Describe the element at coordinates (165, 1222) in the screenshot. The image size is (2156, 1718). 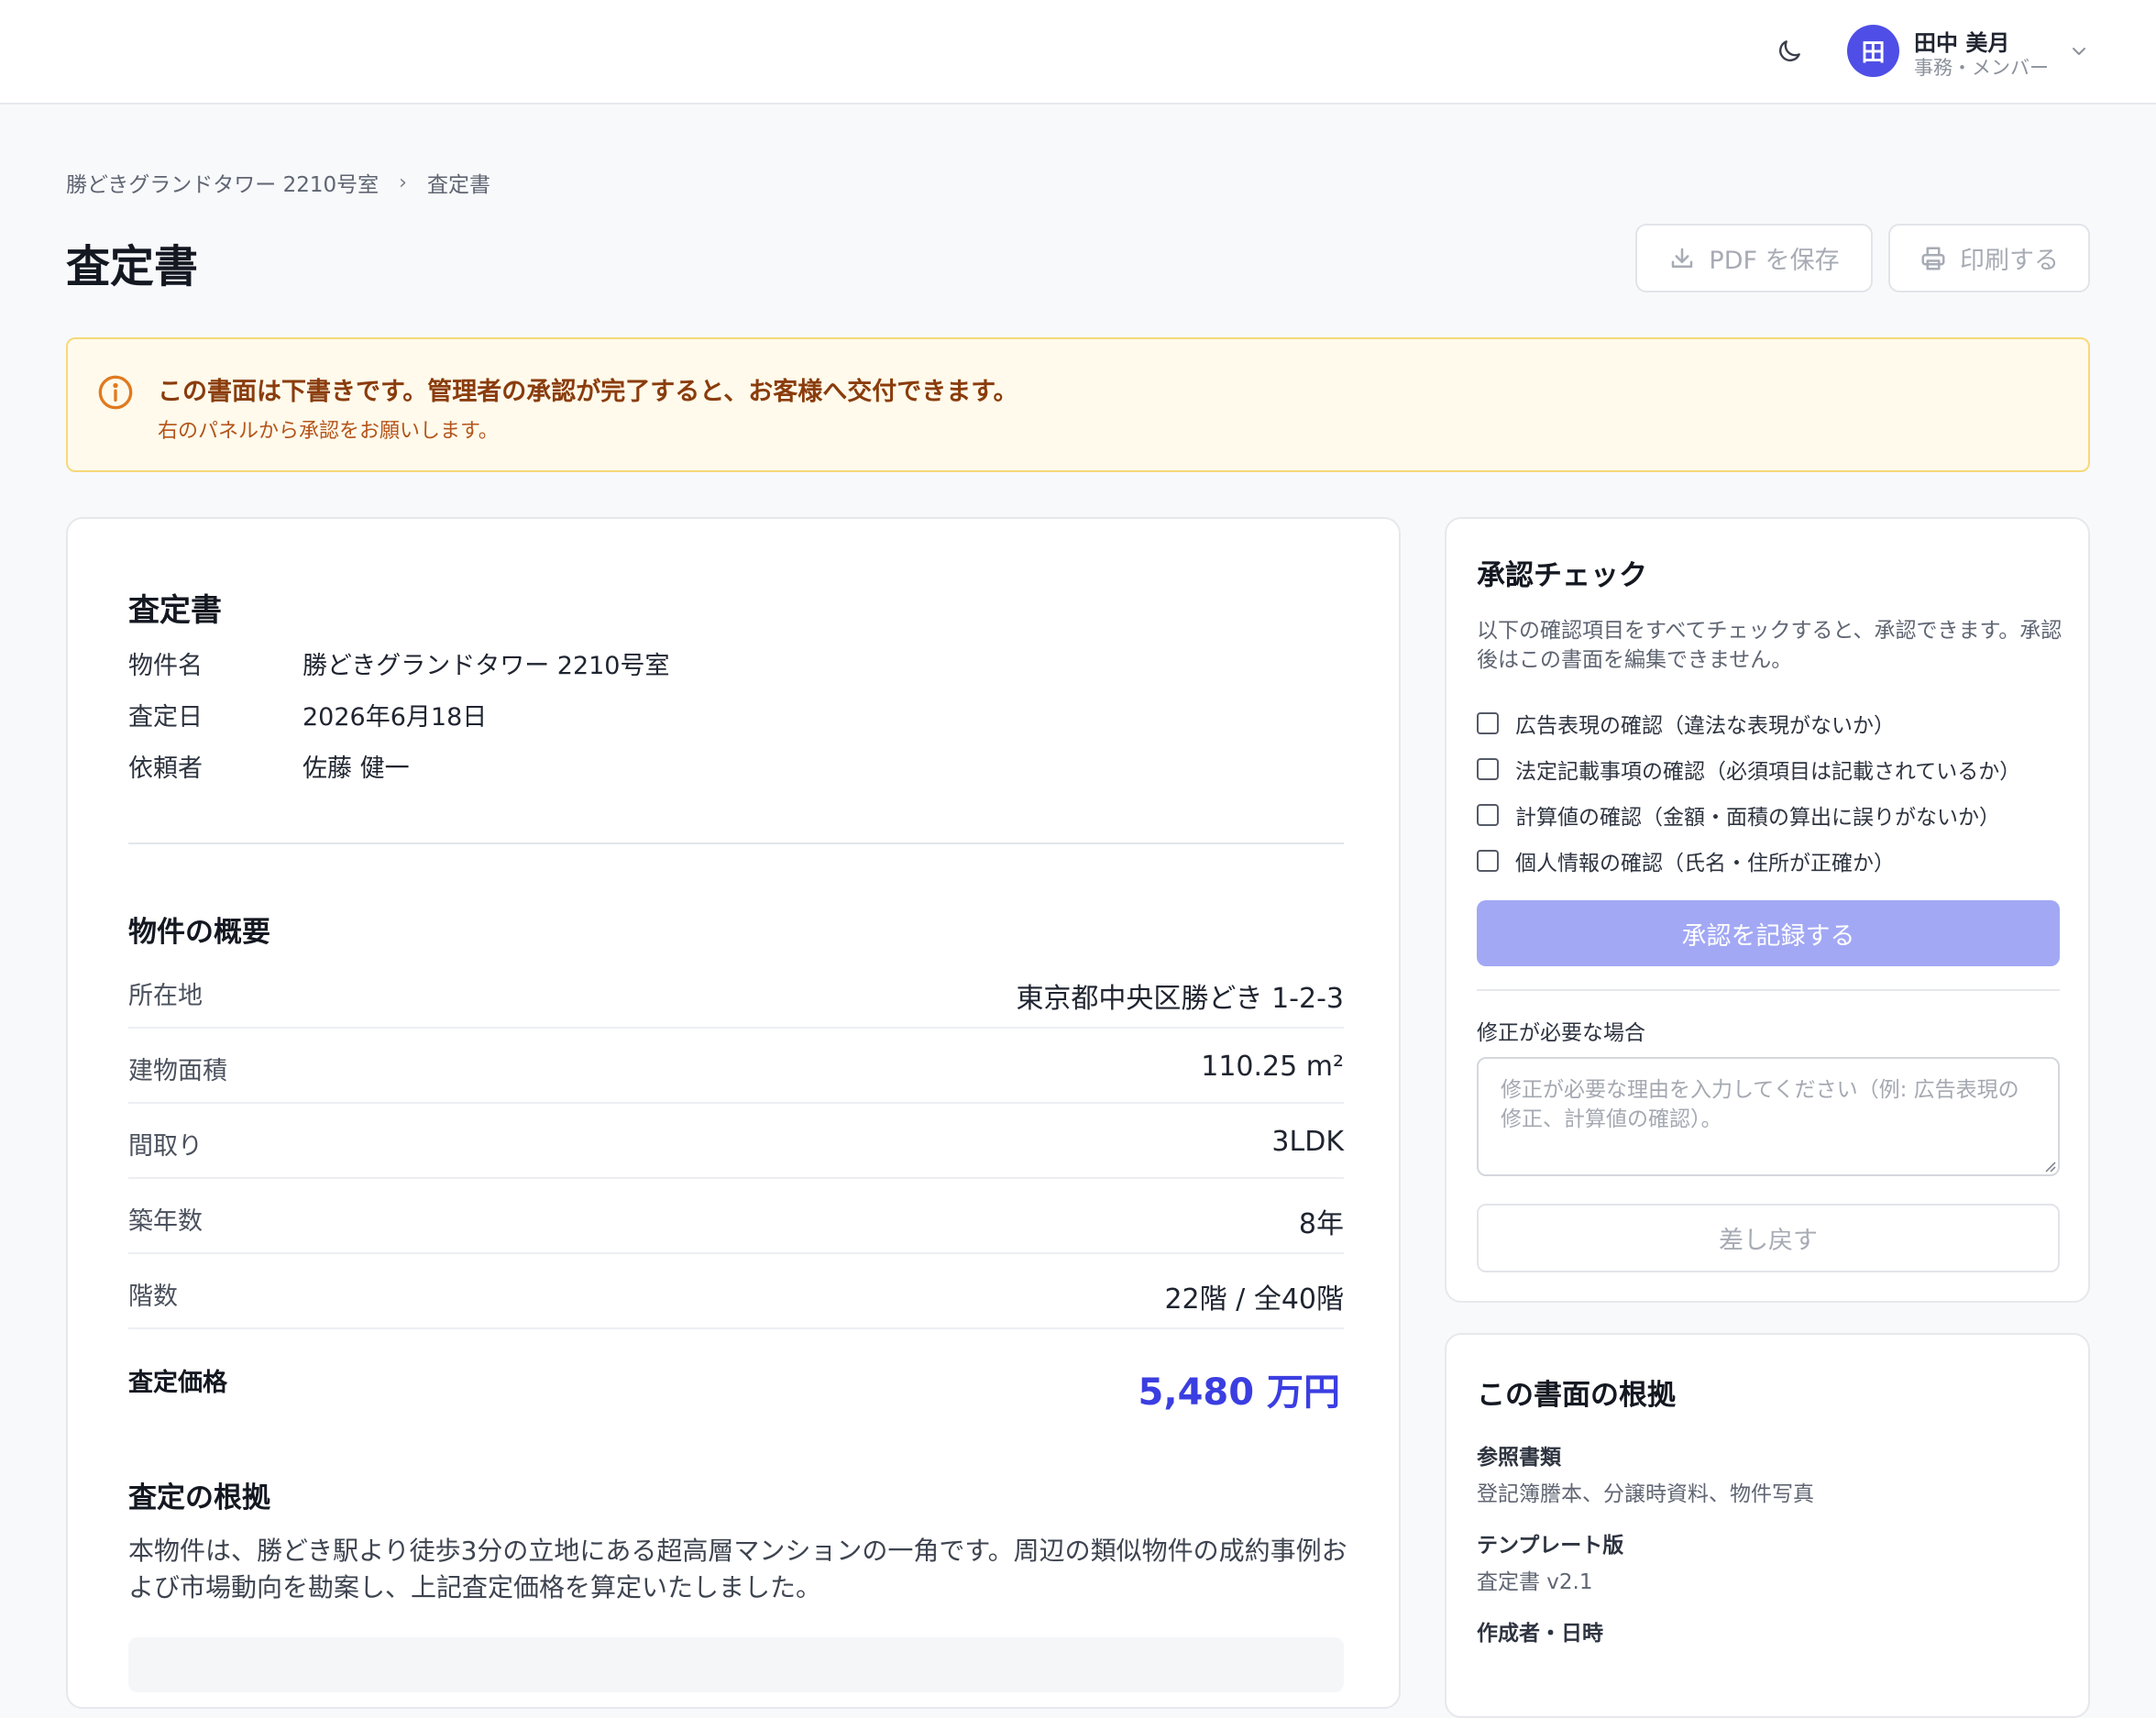
I see `spec-label: 築年数` at that location.